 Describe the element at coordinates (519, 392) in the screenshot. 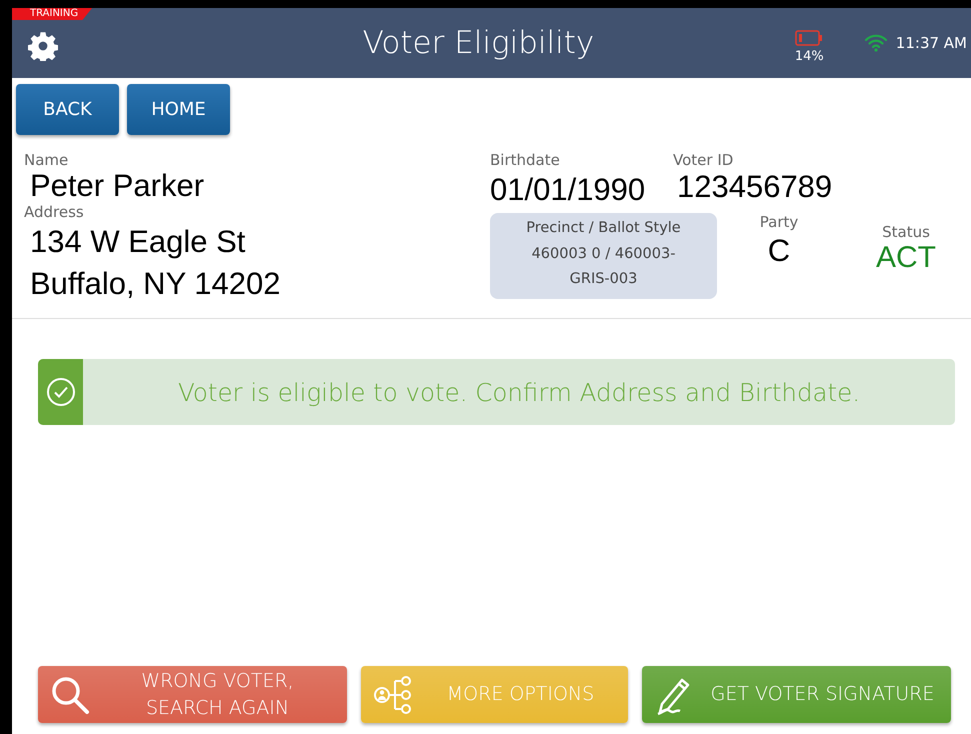

I see `alert-message: Voter is eligible to vote. Confirm Address and Birthdate.` at that location.